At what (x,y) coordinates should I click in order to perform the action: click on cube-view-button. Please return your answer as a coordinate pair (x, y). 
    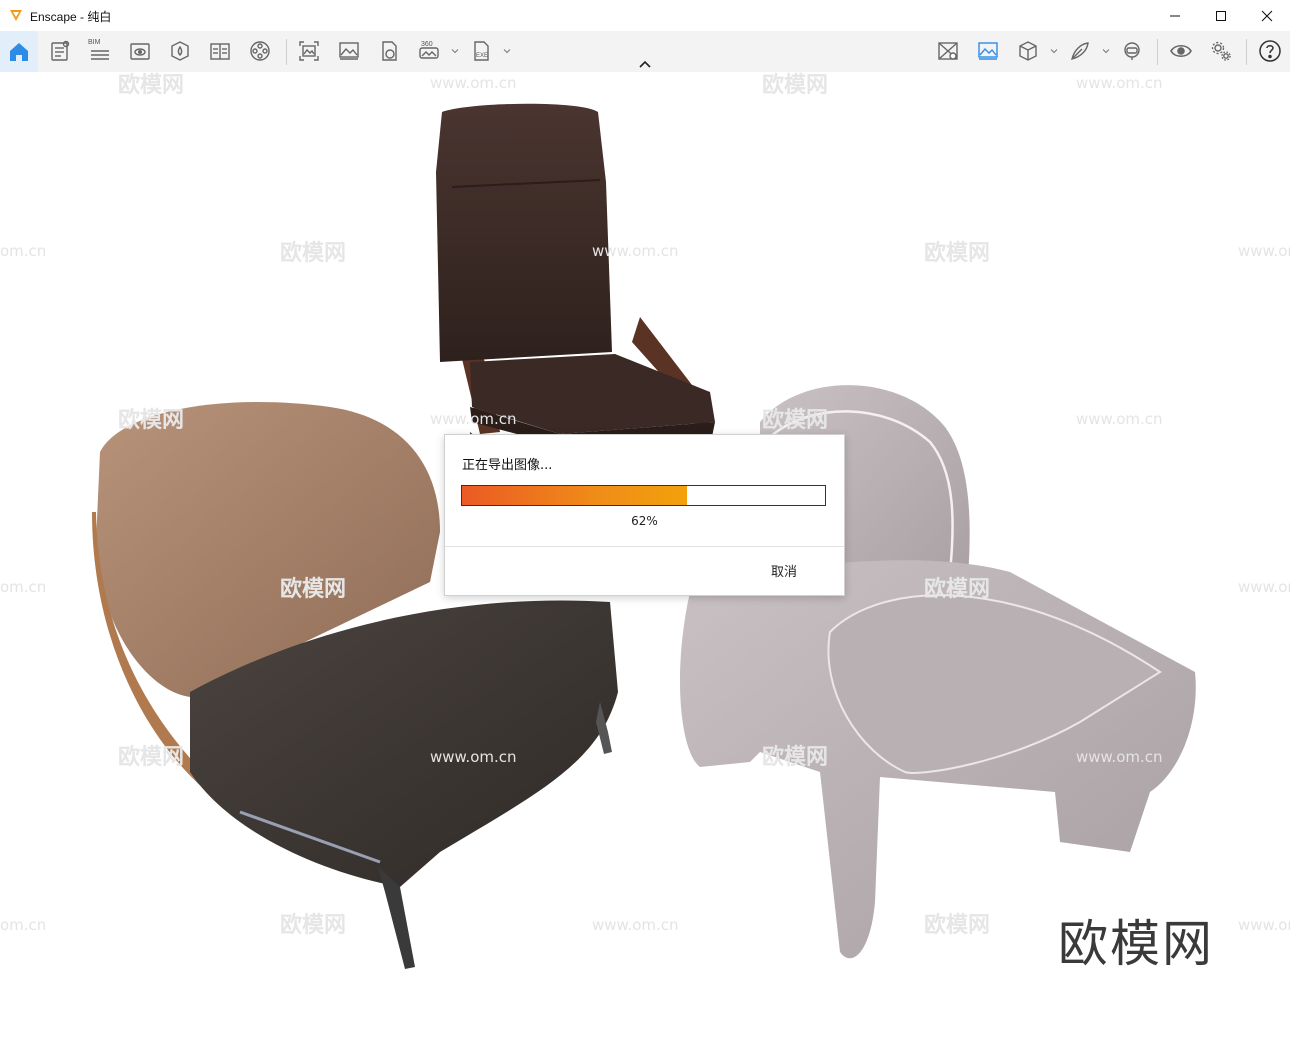
    Looking at the image, I should click on (1028, 51).